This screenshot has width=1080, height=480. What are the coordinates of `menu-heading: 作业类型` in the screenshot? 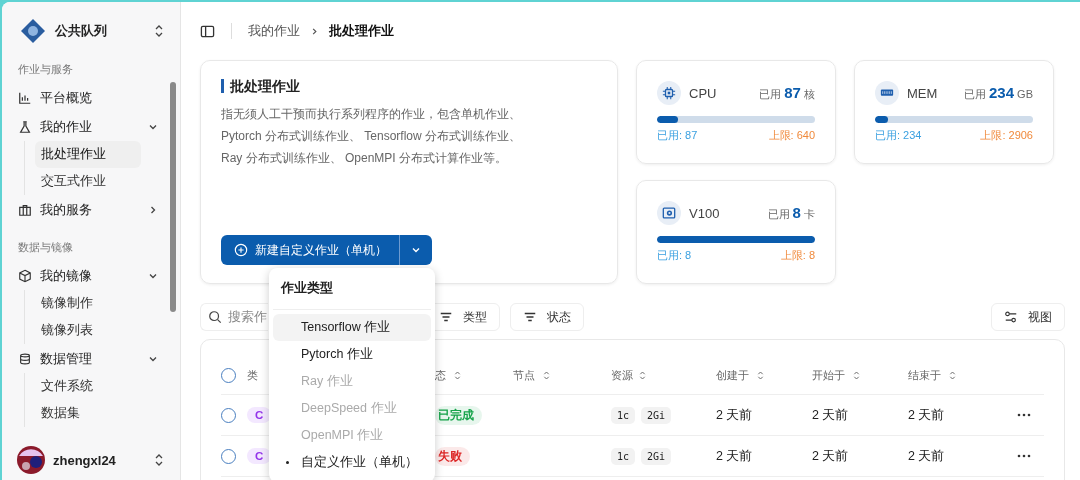 It's located at (352, 292).